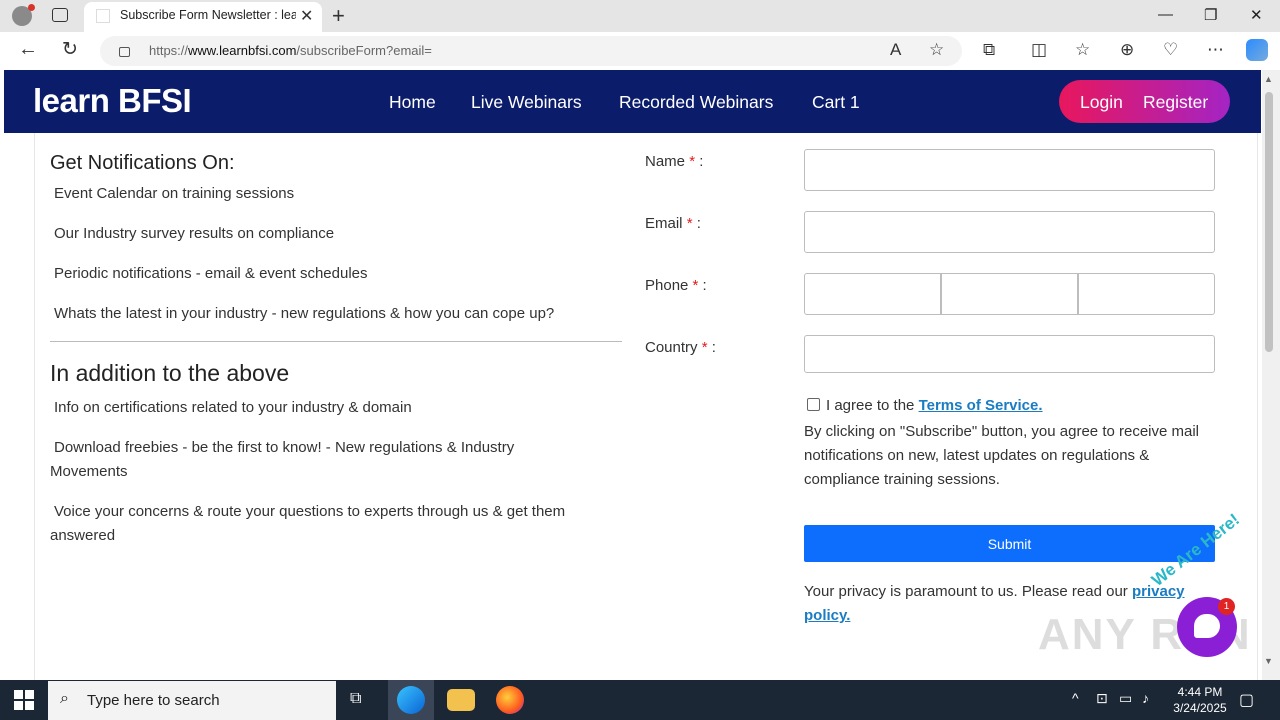  I want to click on terms-link: Terms of Service., so click(981, 405).